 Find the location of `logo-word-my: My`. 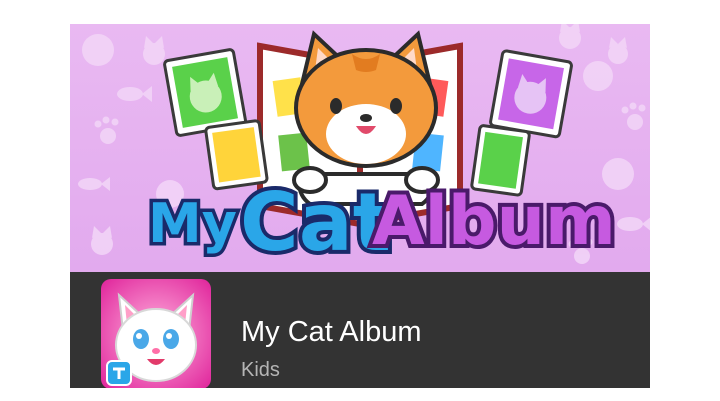

logo-word-my: My is located at coordinates (192, 223).